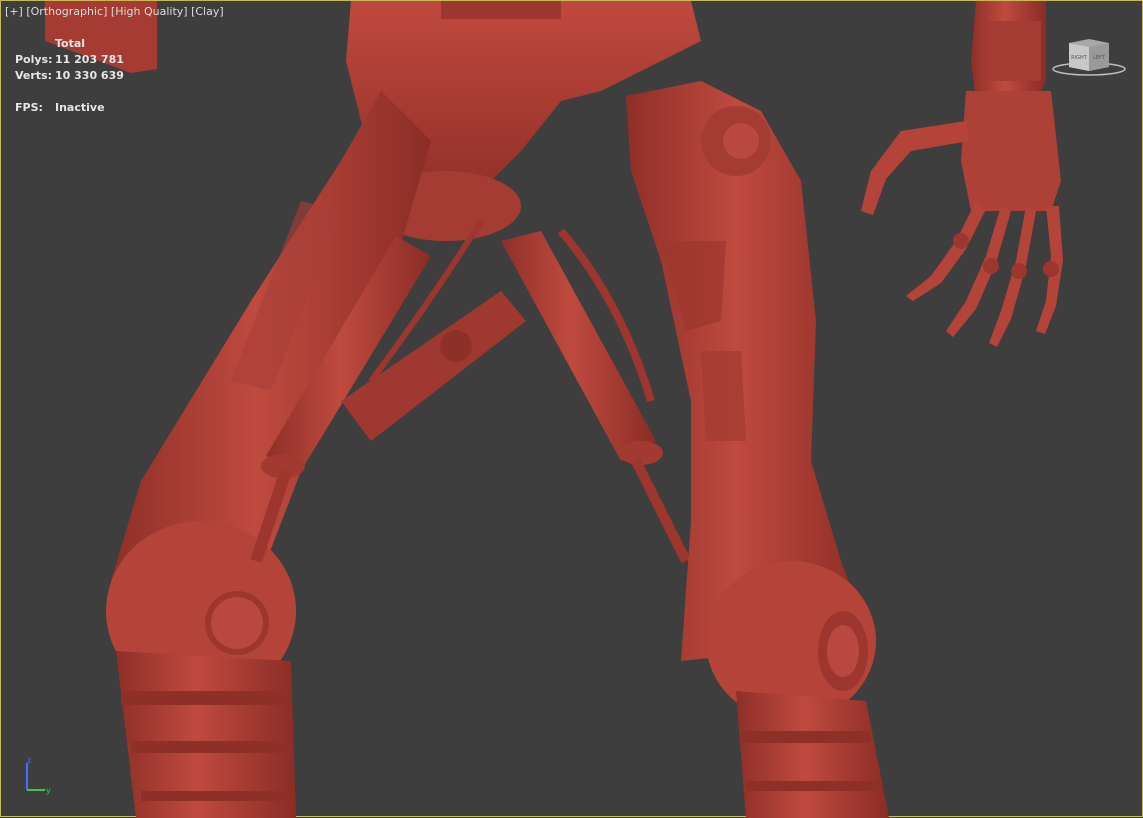  Describe the element at coordinates (149, 11) in the screenshot. I see `shading-quality-button: [High Quality]` at that location.